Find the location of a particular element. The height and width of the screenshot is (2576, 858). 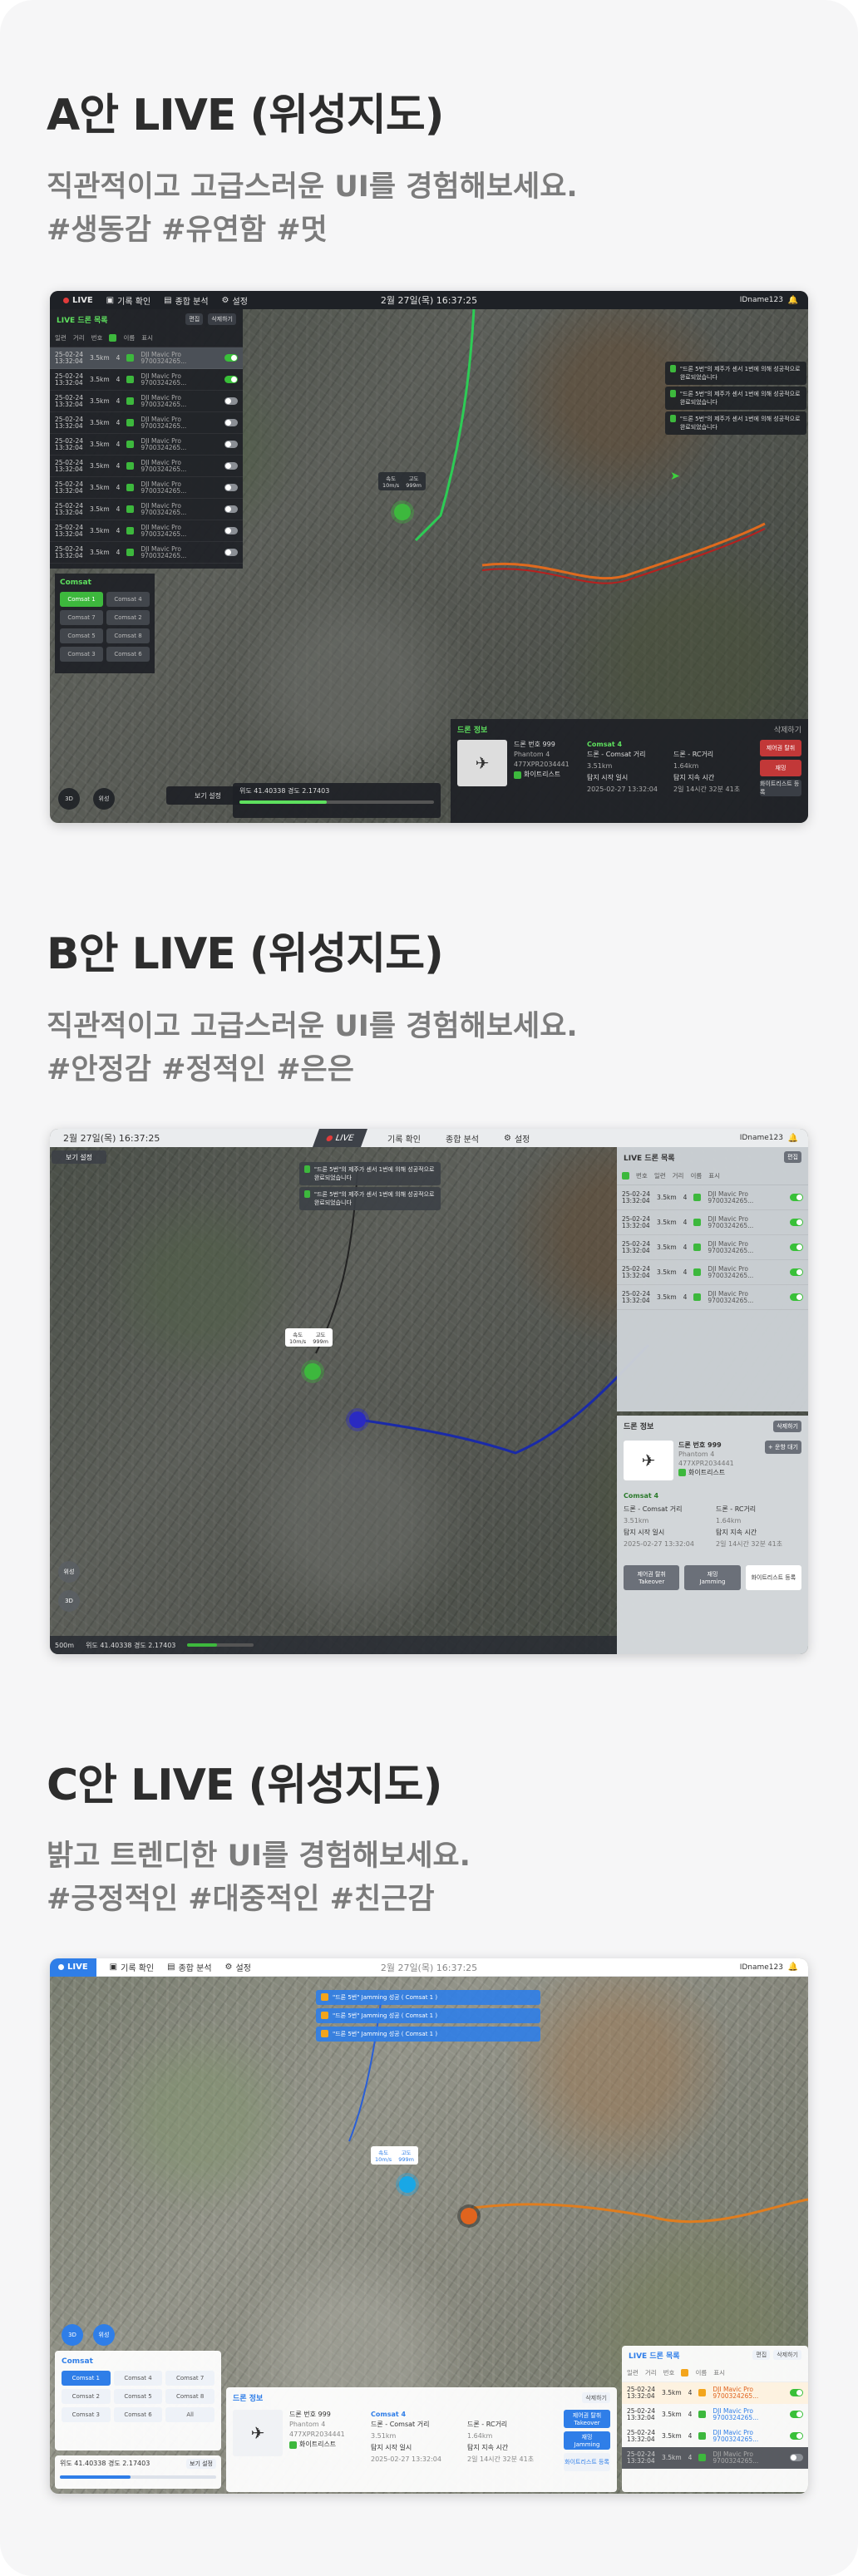

comsat-button: Comsat 4 is located at coordinates (138, 2378).